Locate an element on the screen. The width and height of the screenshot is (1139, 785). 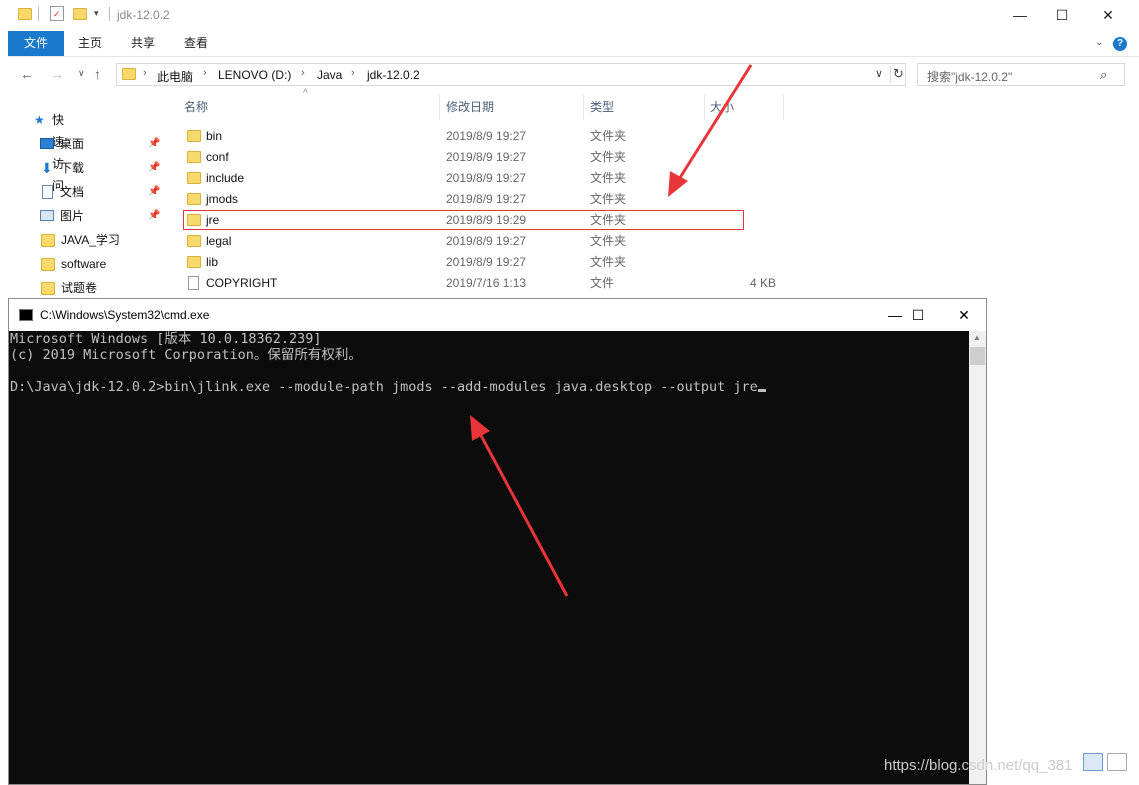
nav-label: 文档 is located at coordinates (72, 192).